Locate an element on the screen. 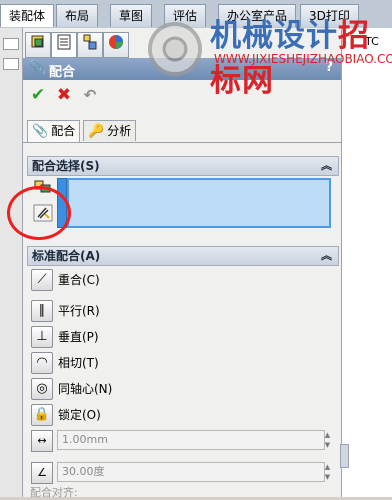 This screenshot has width=392, height=500. analysis-icon: 🔑 is located at coordinates (96, 131).